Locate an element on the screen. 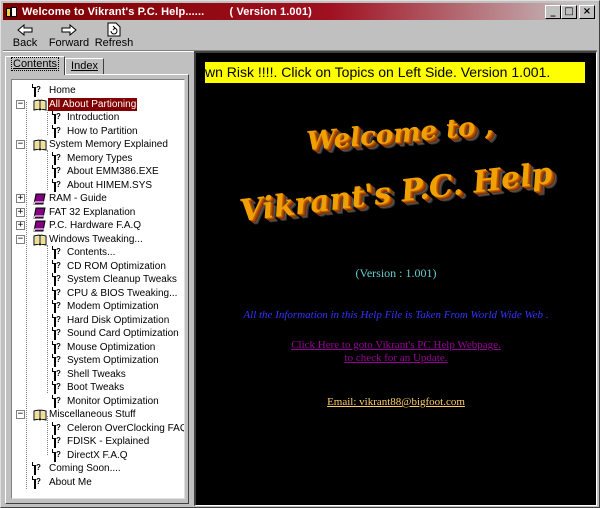  tree-item-system-optimization: ? System Optimization is located at coordinates (98, 361).